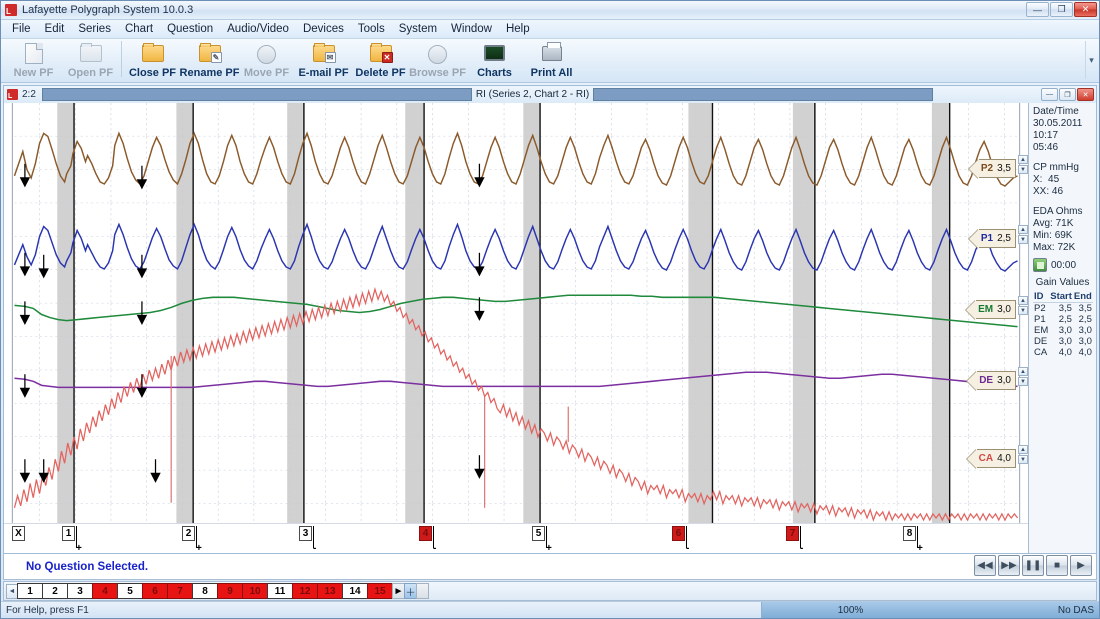  Describe the element at coordinates (1085, 319) in the screenshot. I see `gain-row-1-end: 2,5` at that location.